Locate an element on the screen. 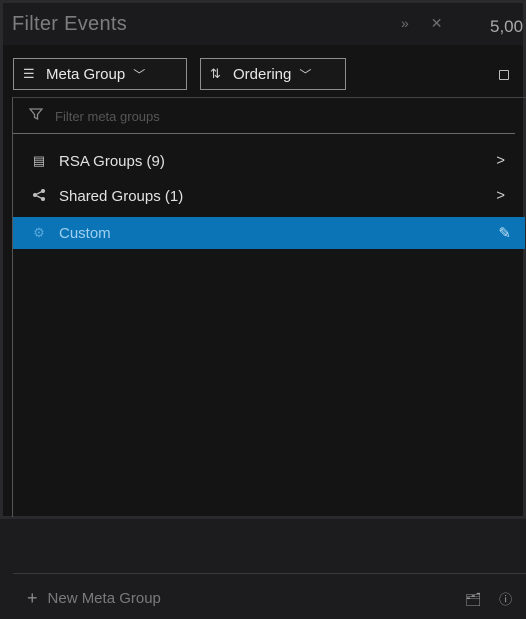 This screenshot has height=619, width=526. panel-titlebar: Filter Events » ✕ 5,00 is located at coordinates (263, 24).